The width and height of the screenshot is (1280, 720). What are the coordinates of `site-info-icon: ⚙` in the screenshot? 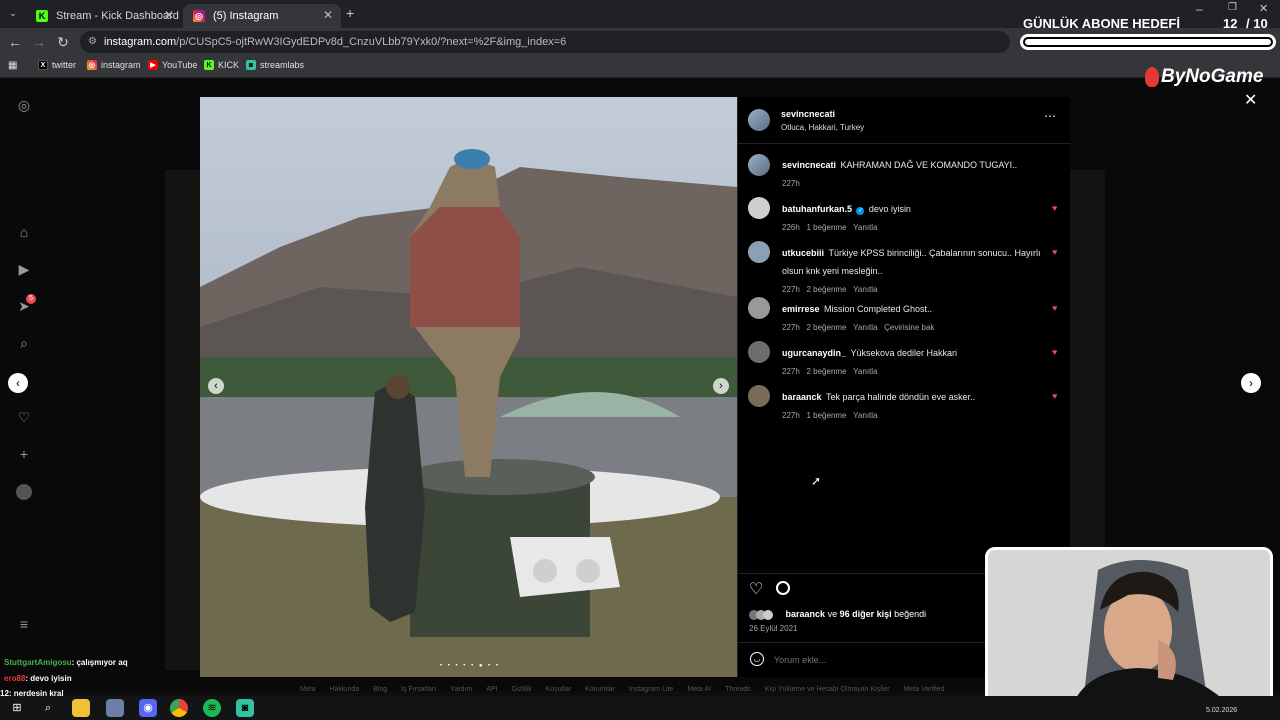 It's located at (92, 42).